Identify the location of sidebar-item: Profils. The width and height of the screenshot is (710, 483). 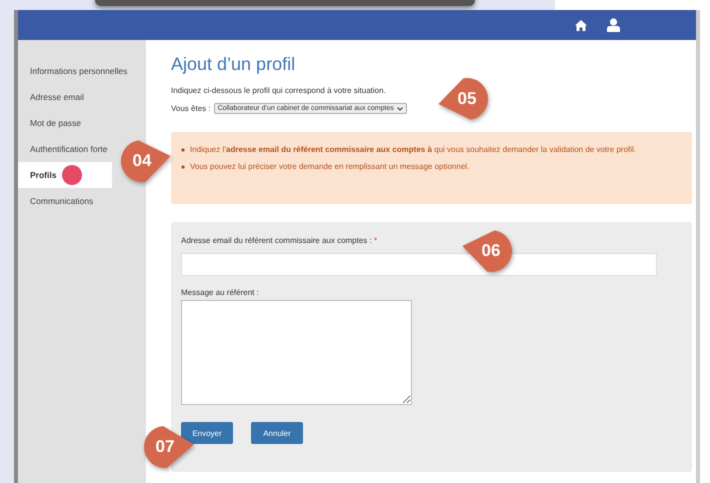
(65, 175).